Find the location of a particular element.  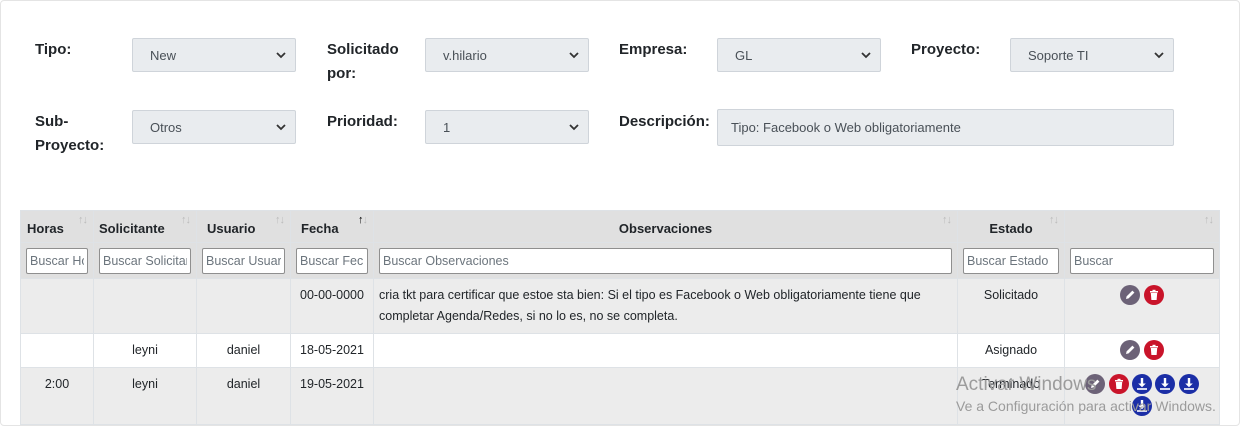

solicitado-label-line1: Solicitado is located at coordinates (363, 49).